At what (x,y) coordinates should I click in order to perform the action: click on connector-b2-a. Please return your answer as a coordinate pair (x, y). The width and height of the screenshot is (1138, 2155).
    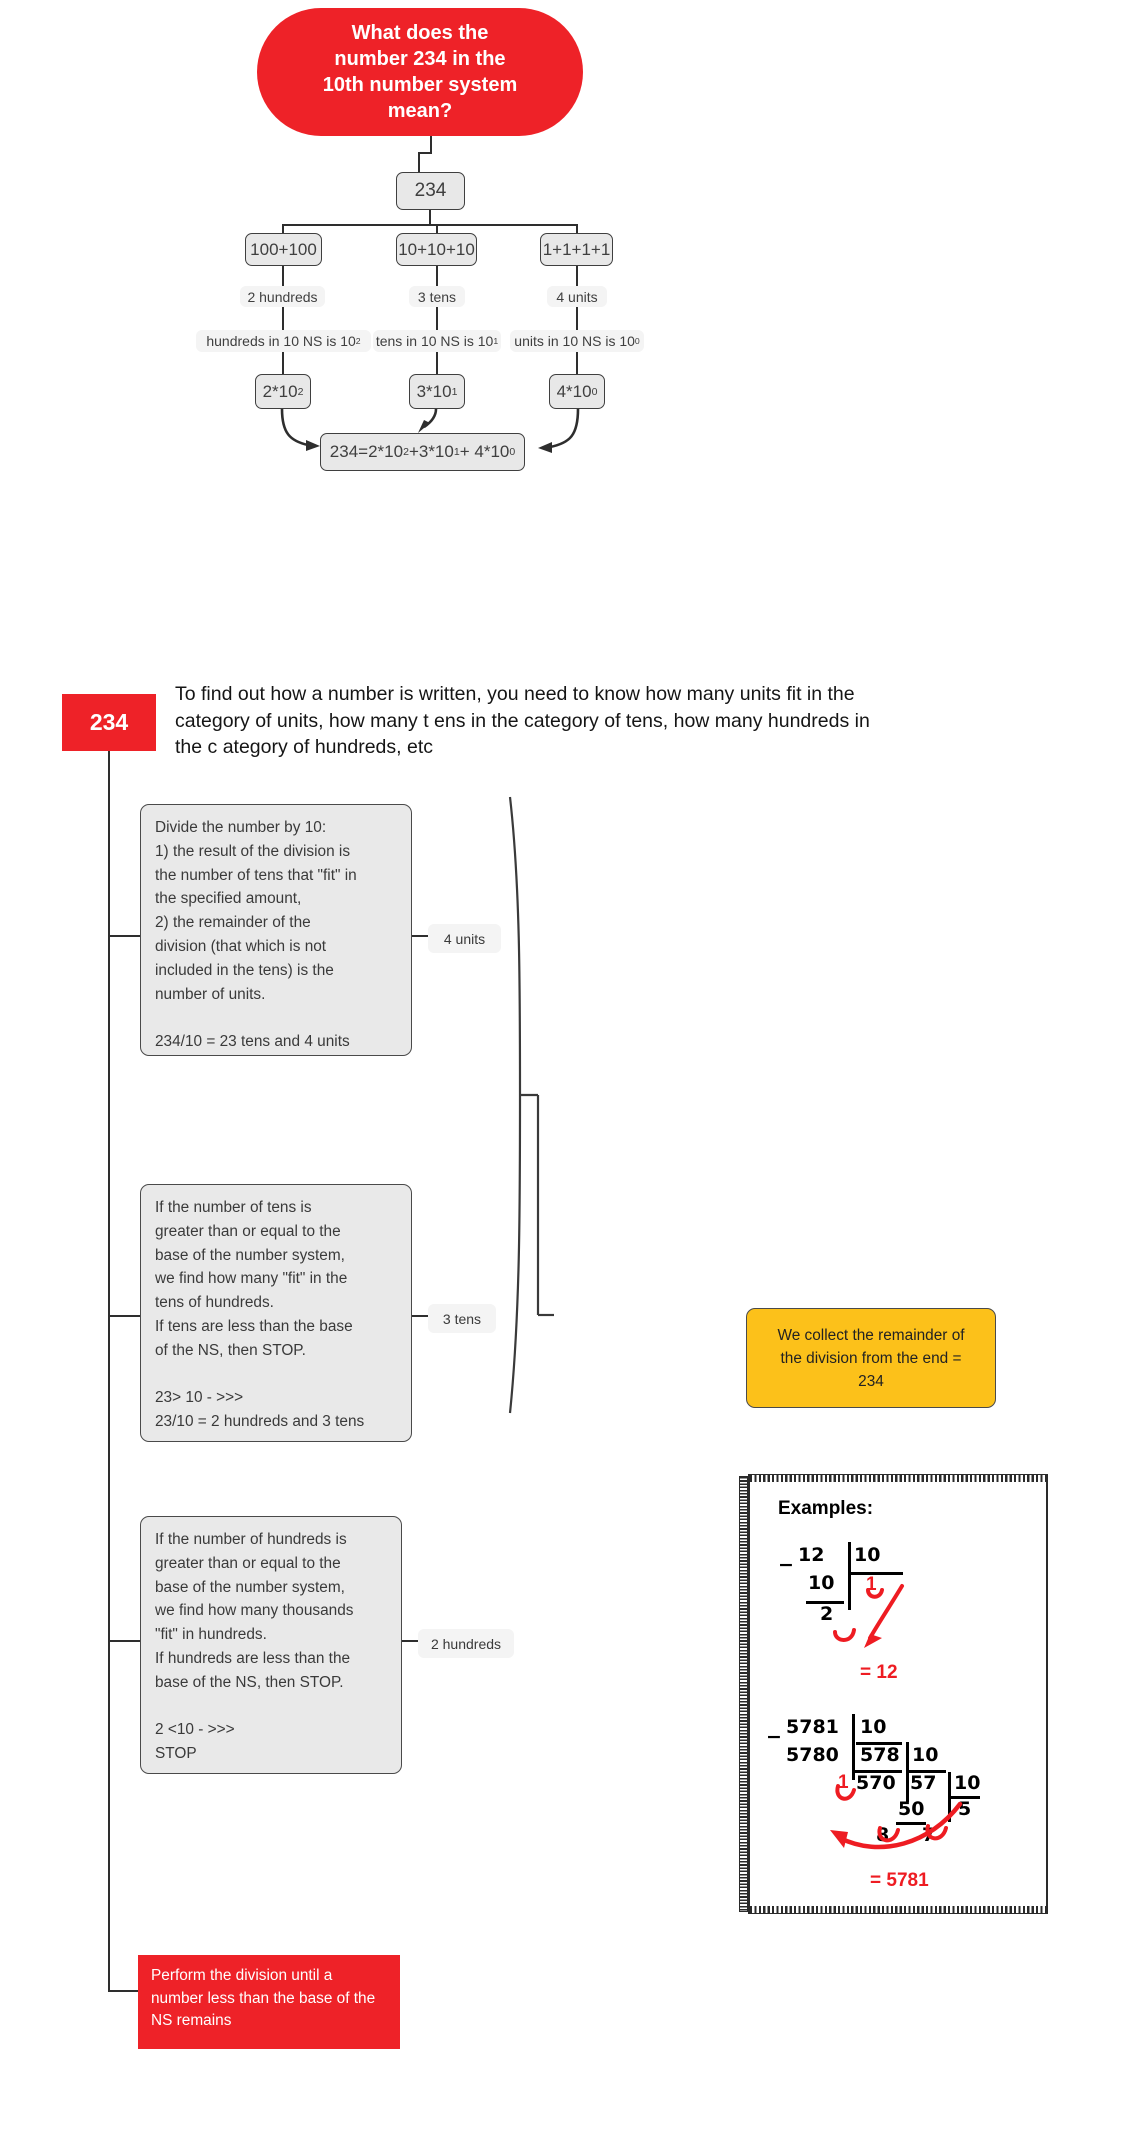
    Looking at the image, I should click on (437, 276).